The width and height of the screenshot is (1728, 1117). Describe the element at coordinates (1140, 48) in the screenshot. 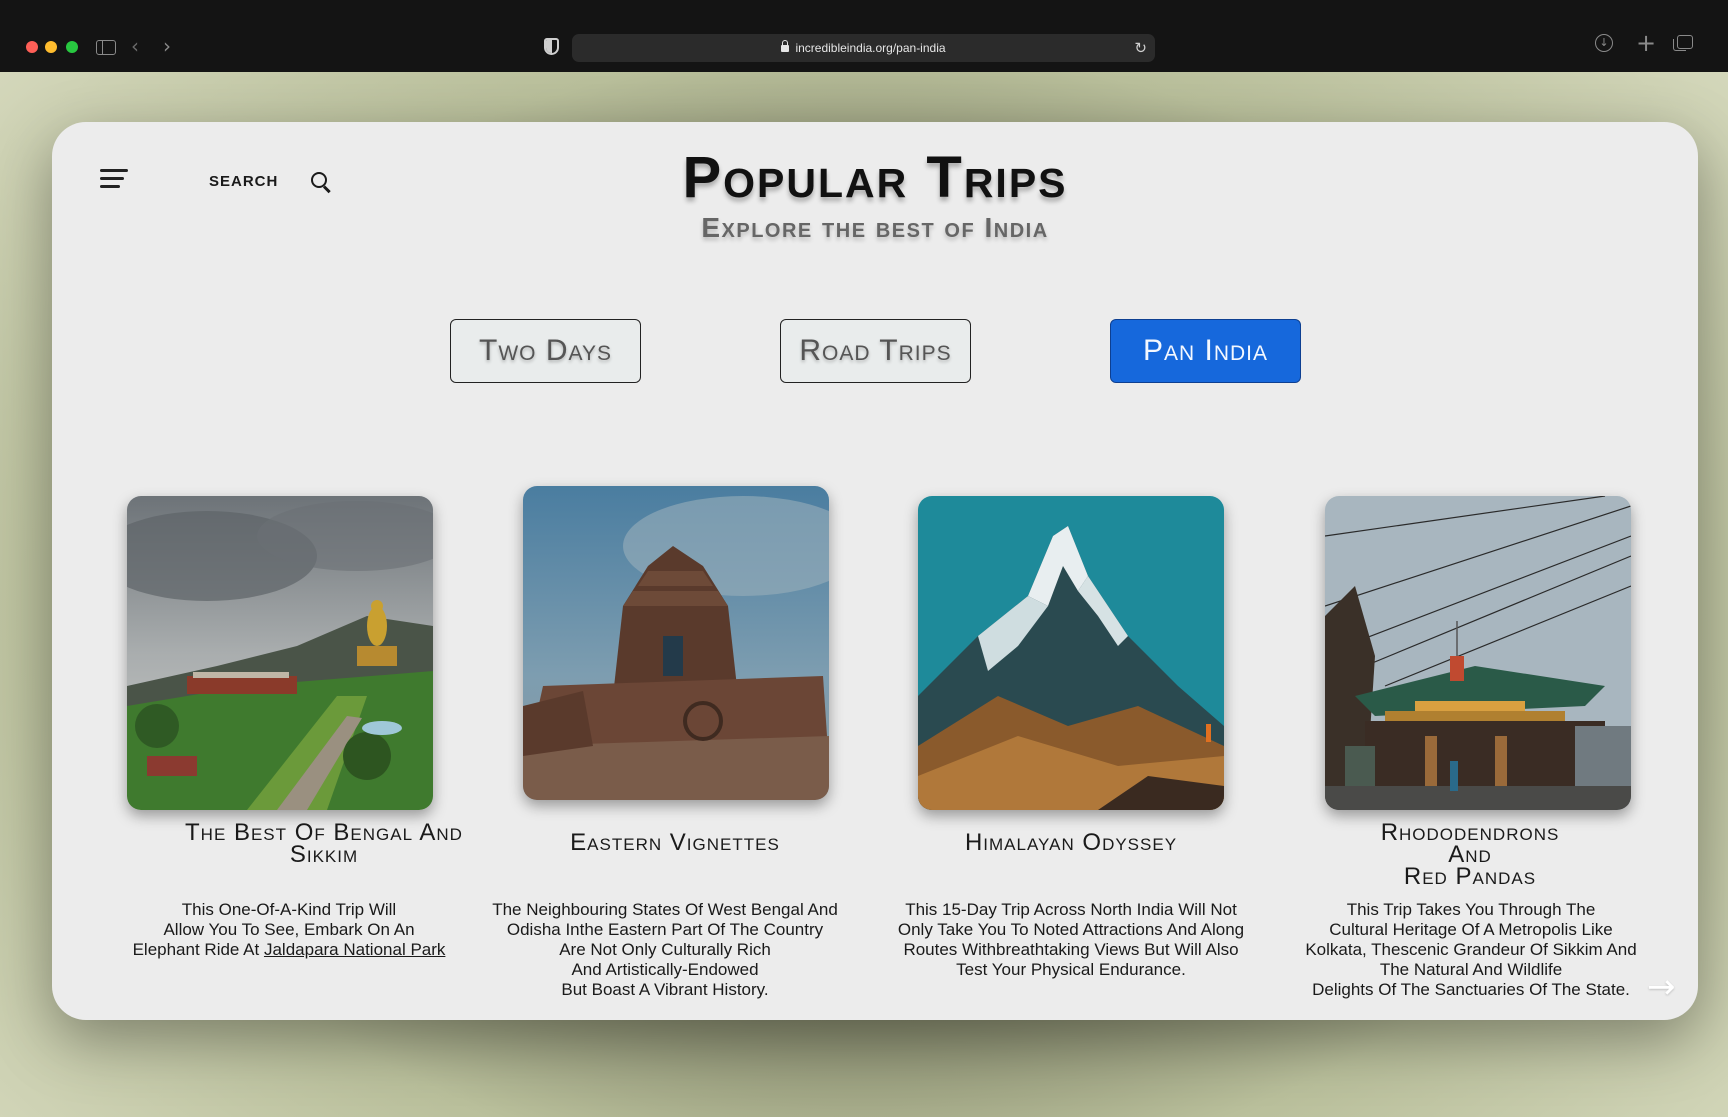

I see `reload-icon: ↻` at that location.